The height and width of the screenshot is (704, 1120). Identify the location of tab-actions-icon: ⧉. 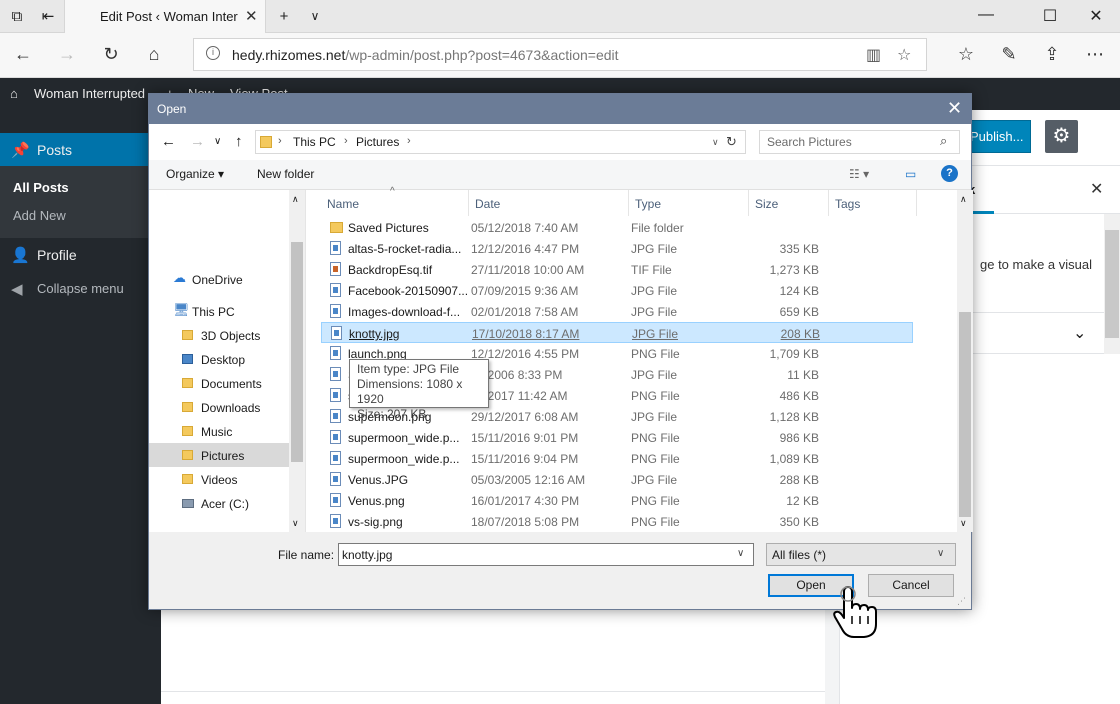
(17, 16).